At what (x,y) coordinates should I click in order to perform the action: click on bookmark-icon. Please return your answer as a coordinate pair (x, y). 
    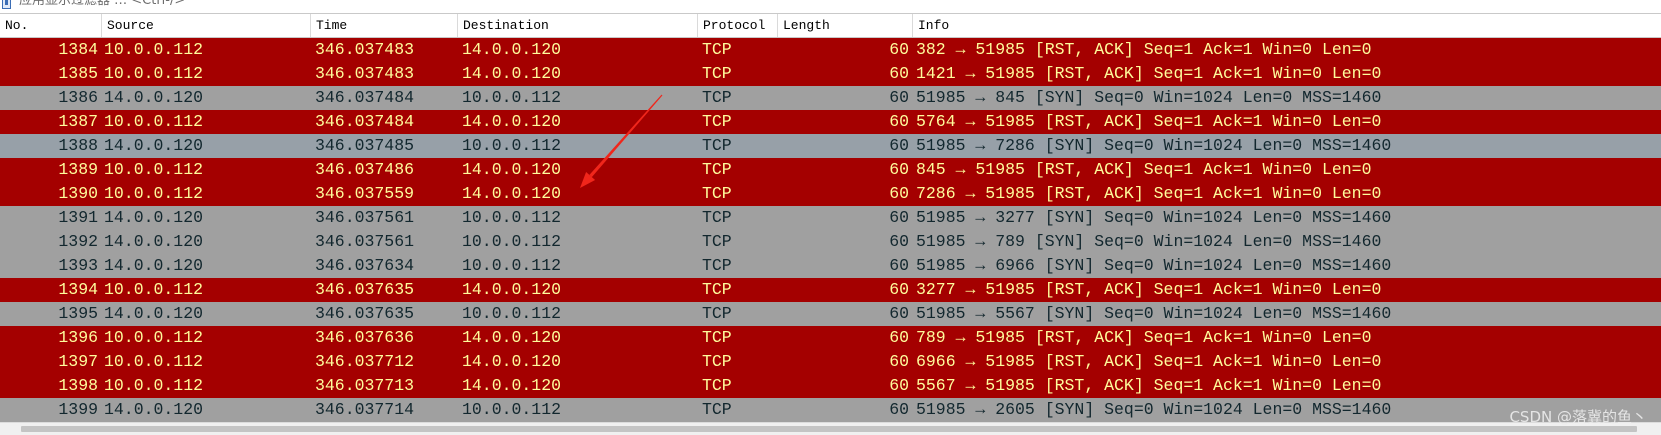
    Looking at the image, I should click on (6, 4).